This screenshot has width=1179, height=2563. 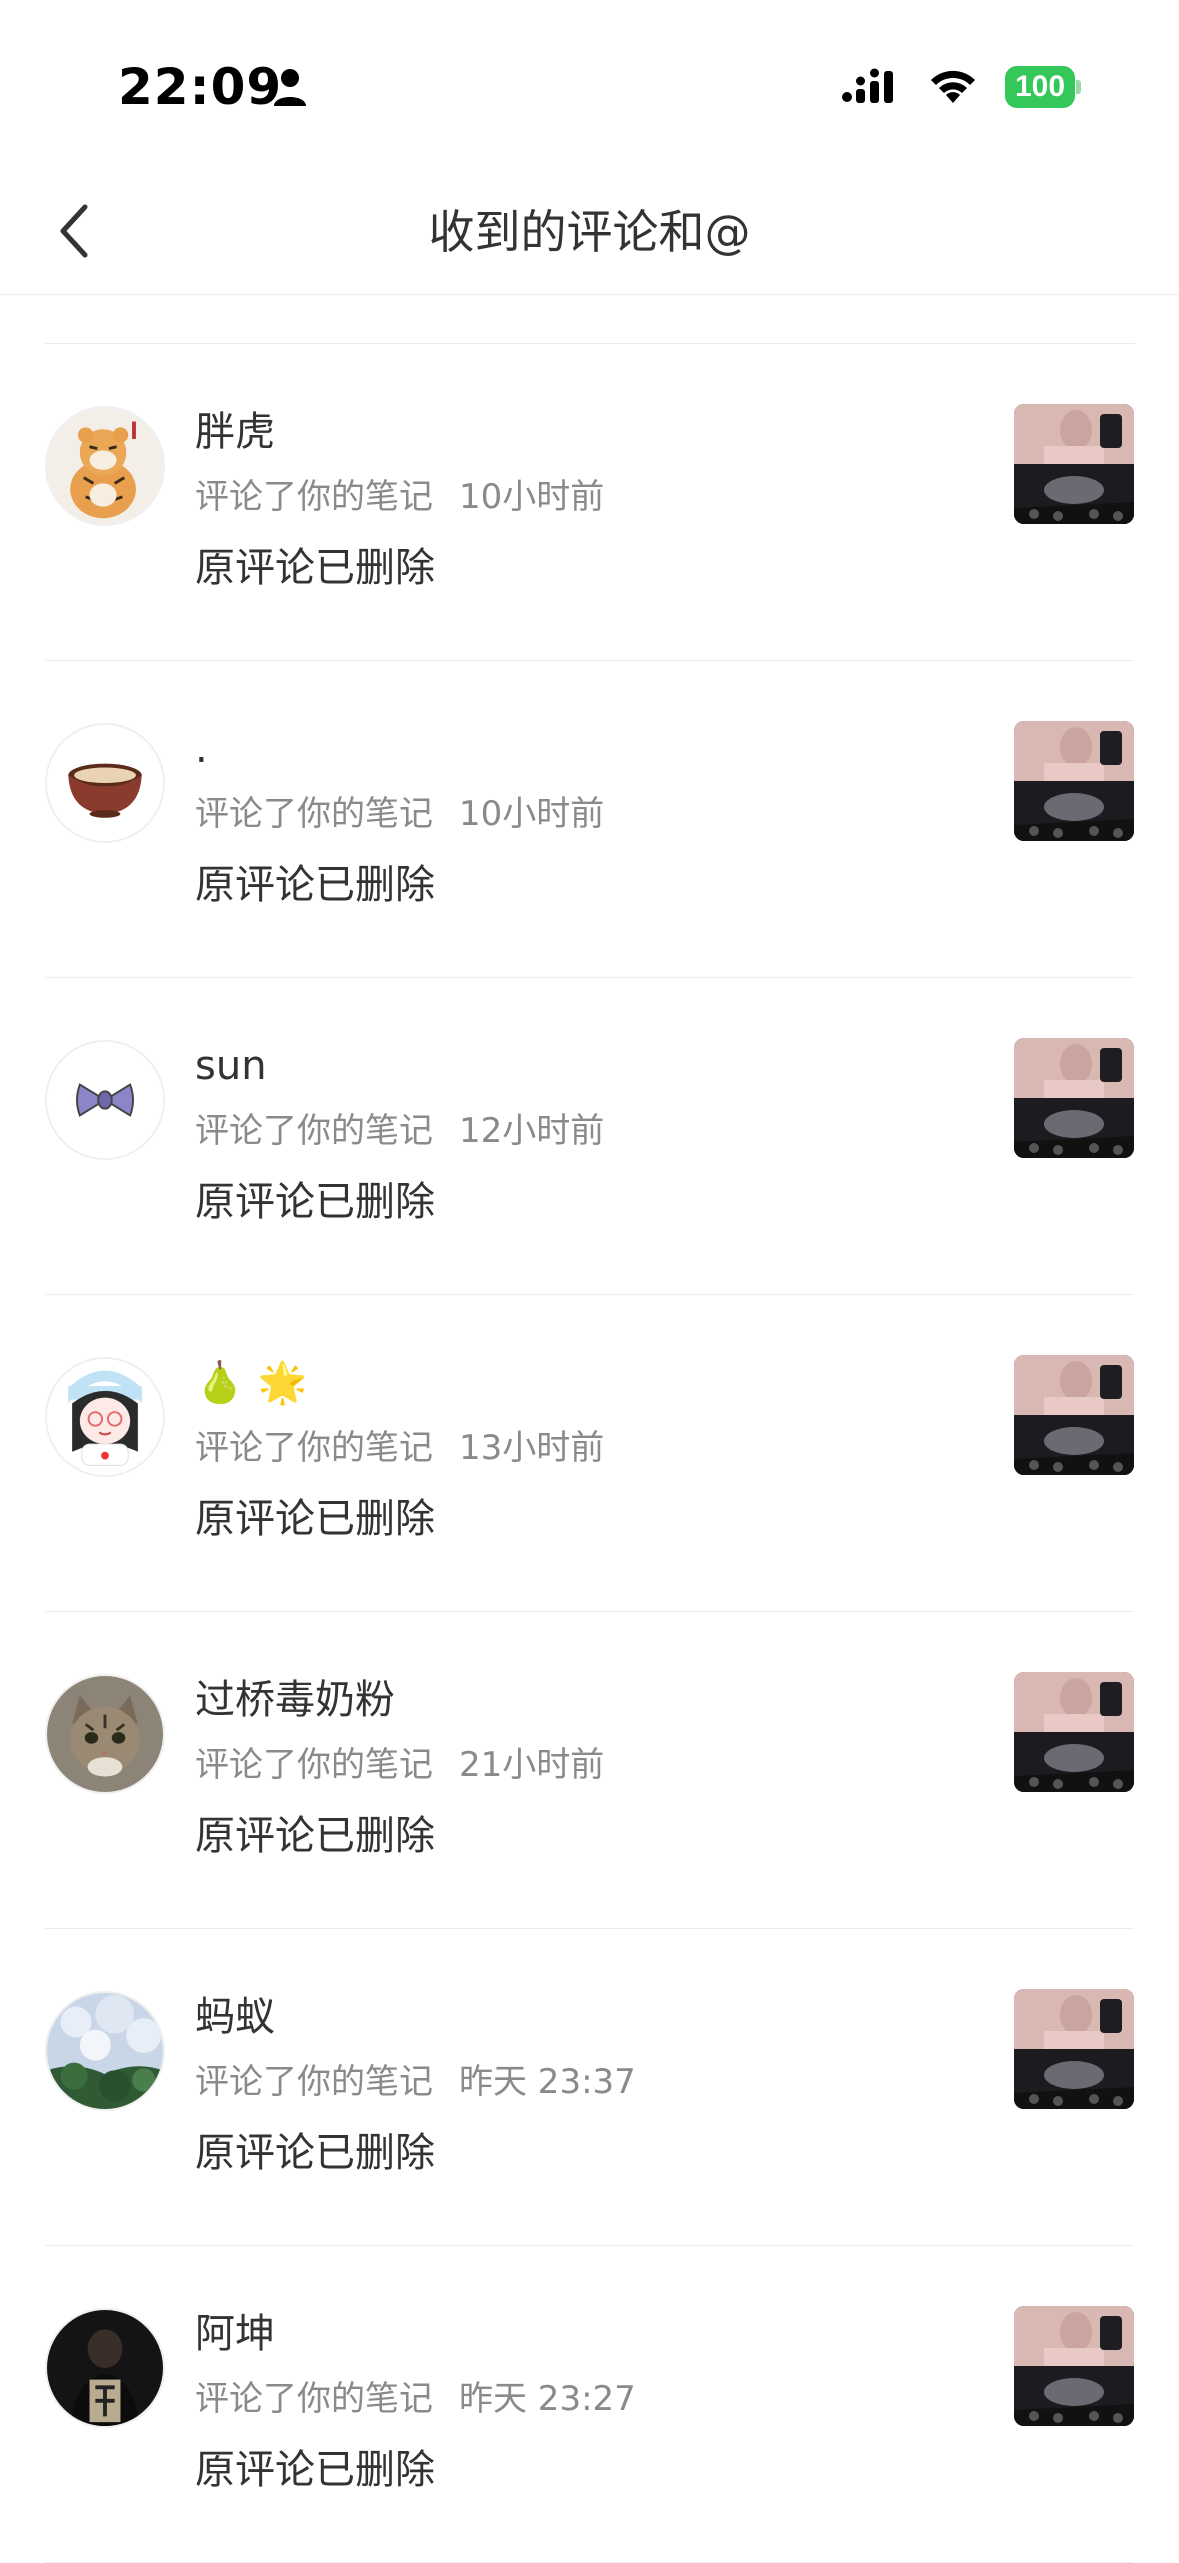 What do you see at coordinates (867, 85) in the screenshot?
I see `cellular-signal-icon` at bounding box center [867, 85].